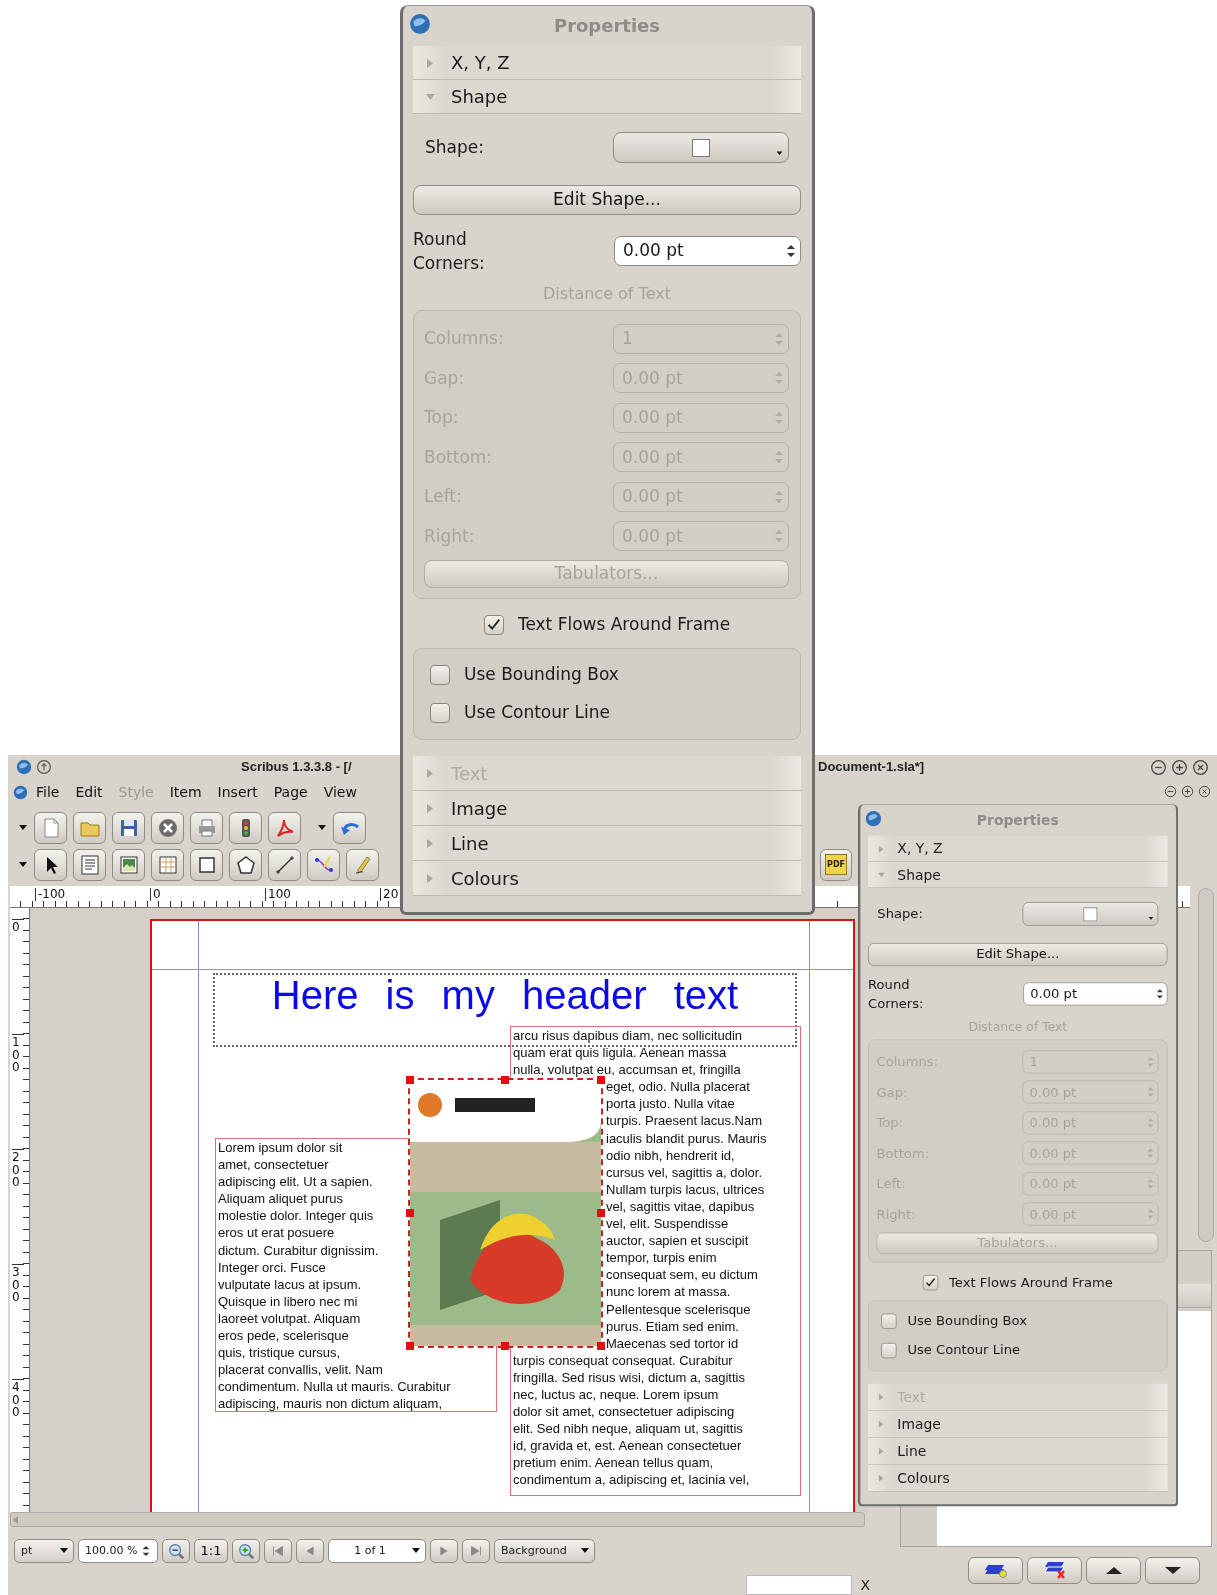 The height and width of the screenshot is (1595, 1217). I want to click on swirl-button, so click(284, 827).